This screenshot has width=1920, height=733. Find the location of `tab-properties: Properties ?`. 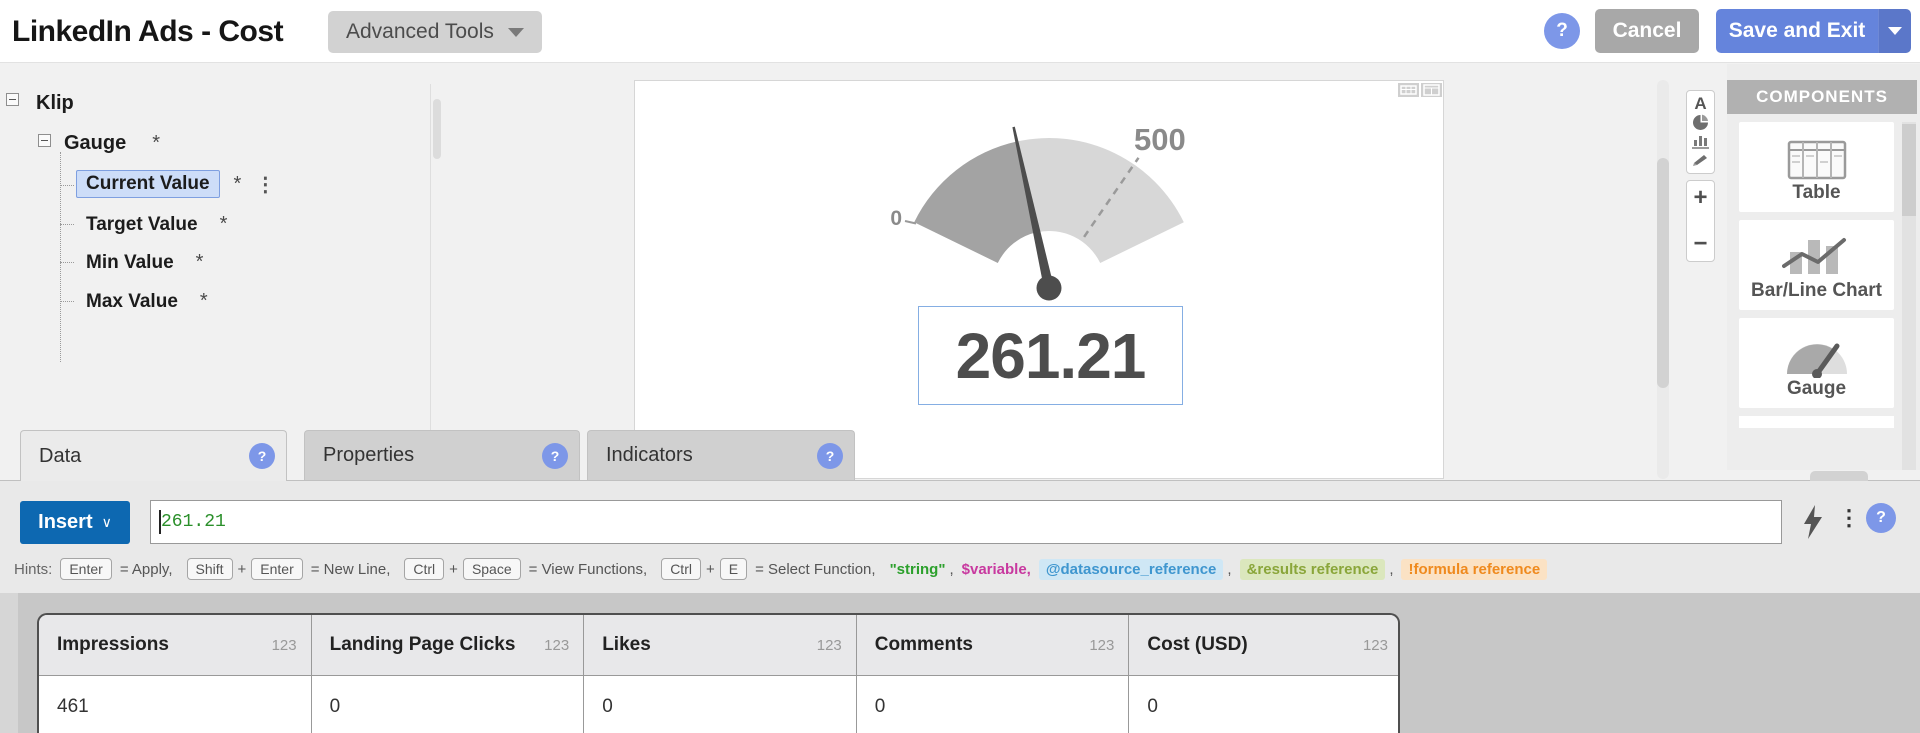

tab-properties: Properties ? is located at coordinates (442, 455).